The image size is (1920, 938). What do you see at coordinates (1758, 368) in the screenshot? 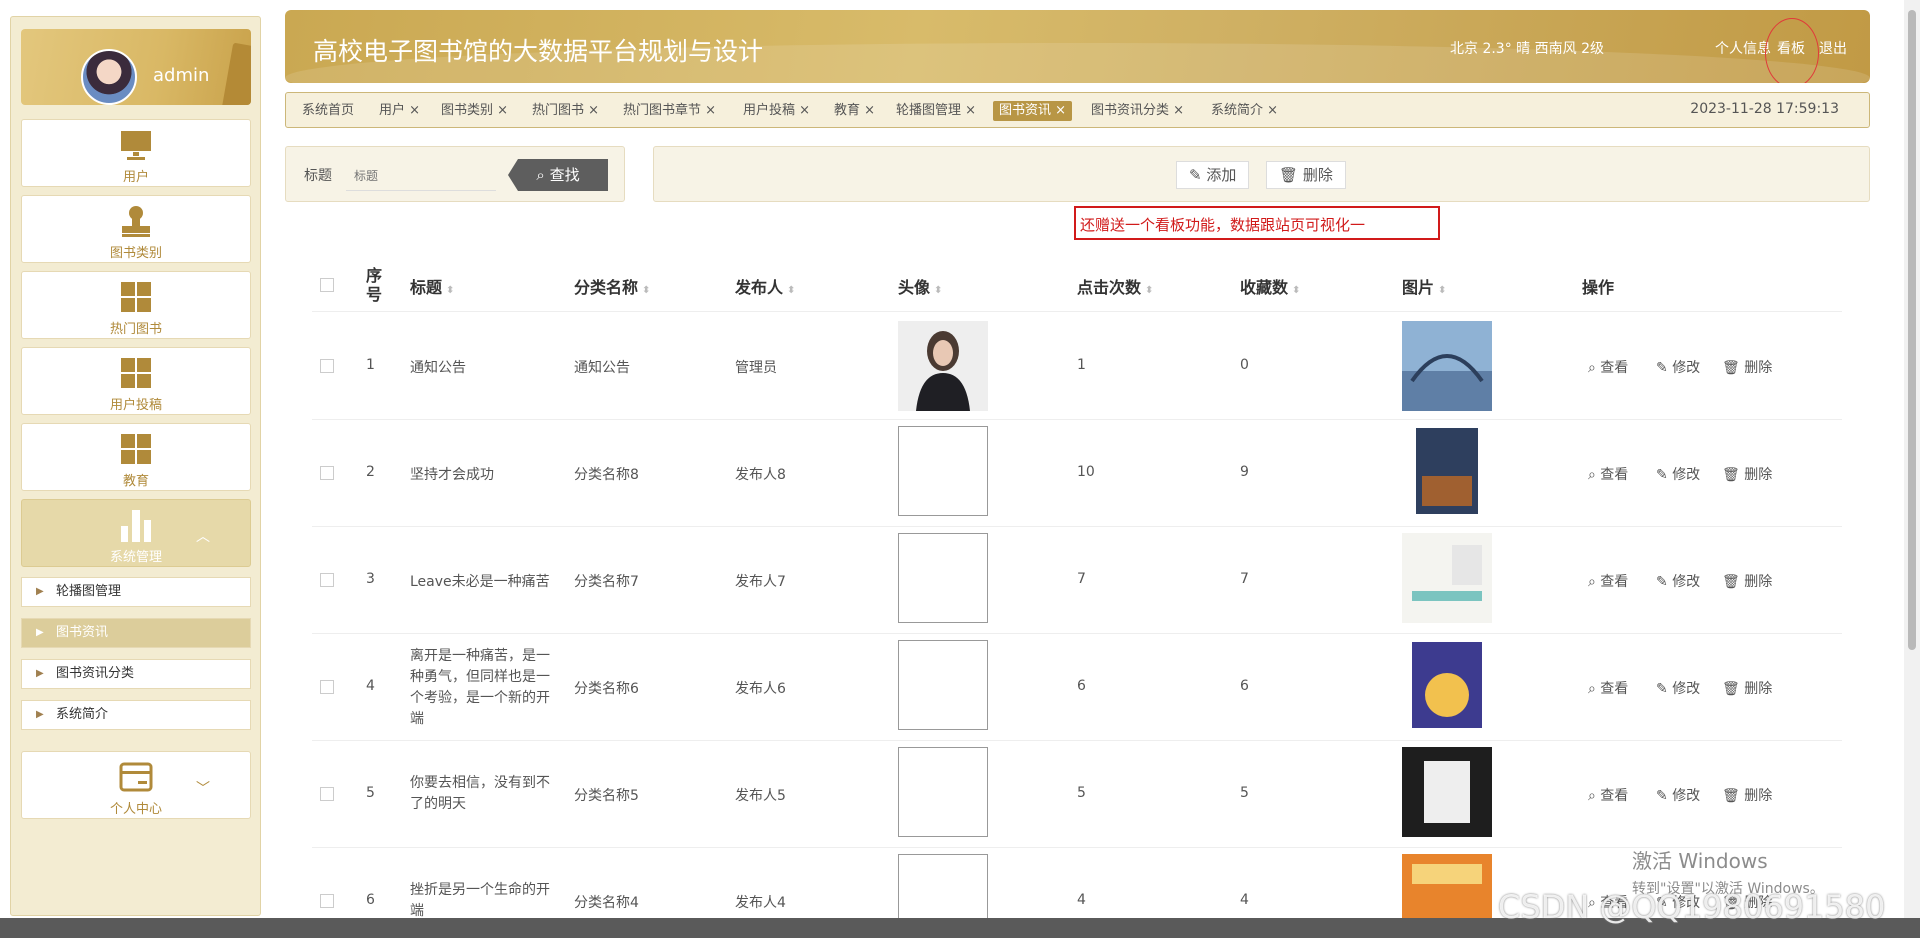
I see `delete-label: 删除` at bounding box center [1758, 368].